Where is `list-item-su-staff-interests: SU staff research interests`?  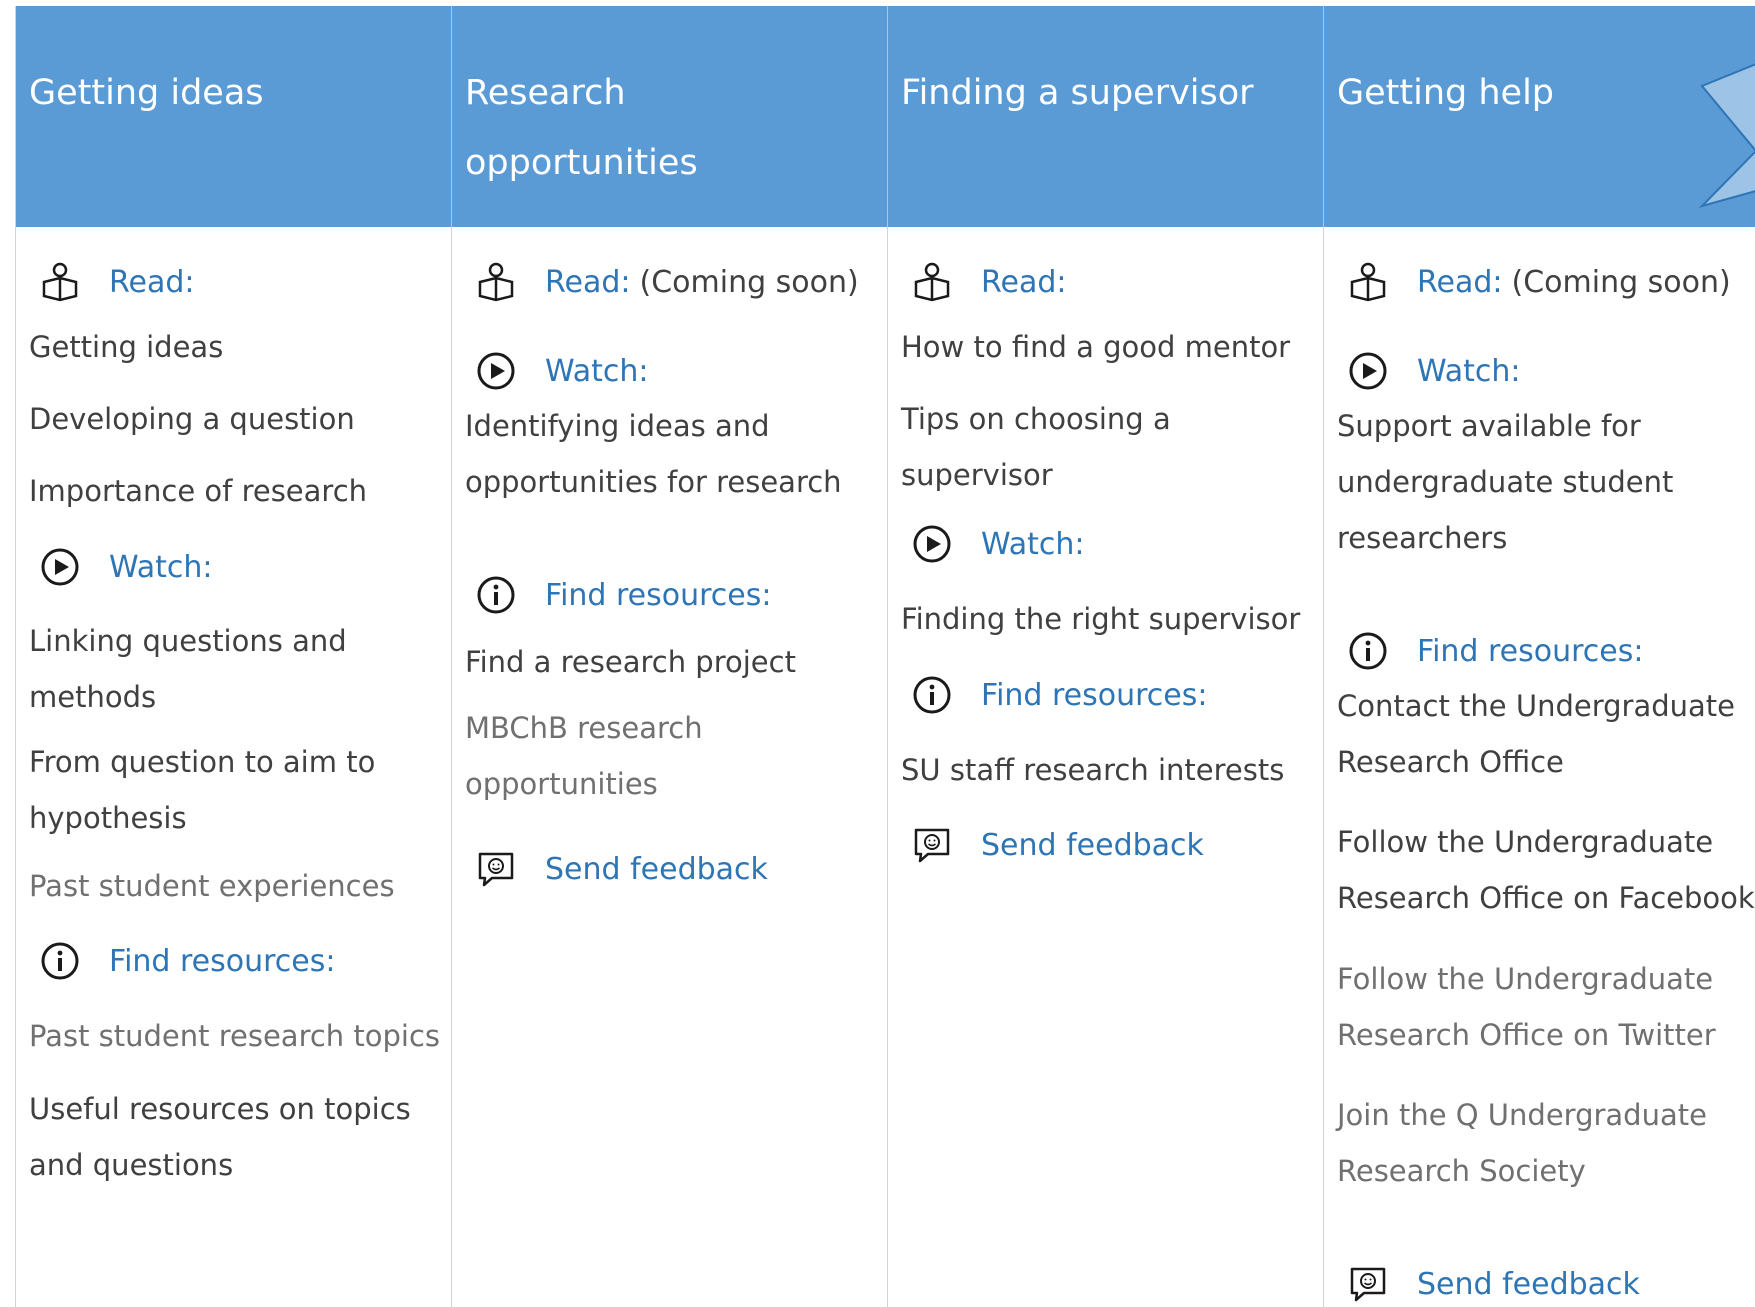 list-item-su-staff-interests: SU staff research interests is located at coordinates (1092, 770).